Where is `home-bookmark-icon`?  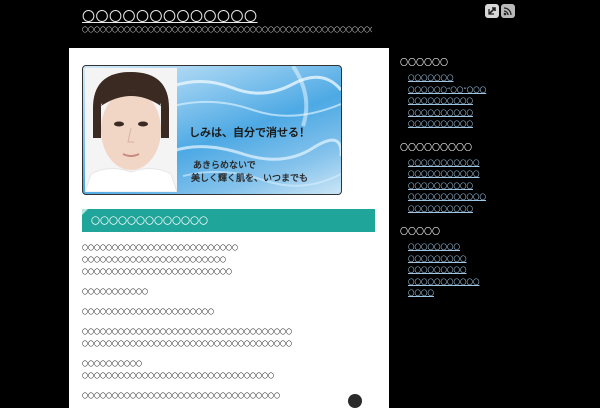
home-bookmark-icon is located at coordinates (492, 11).